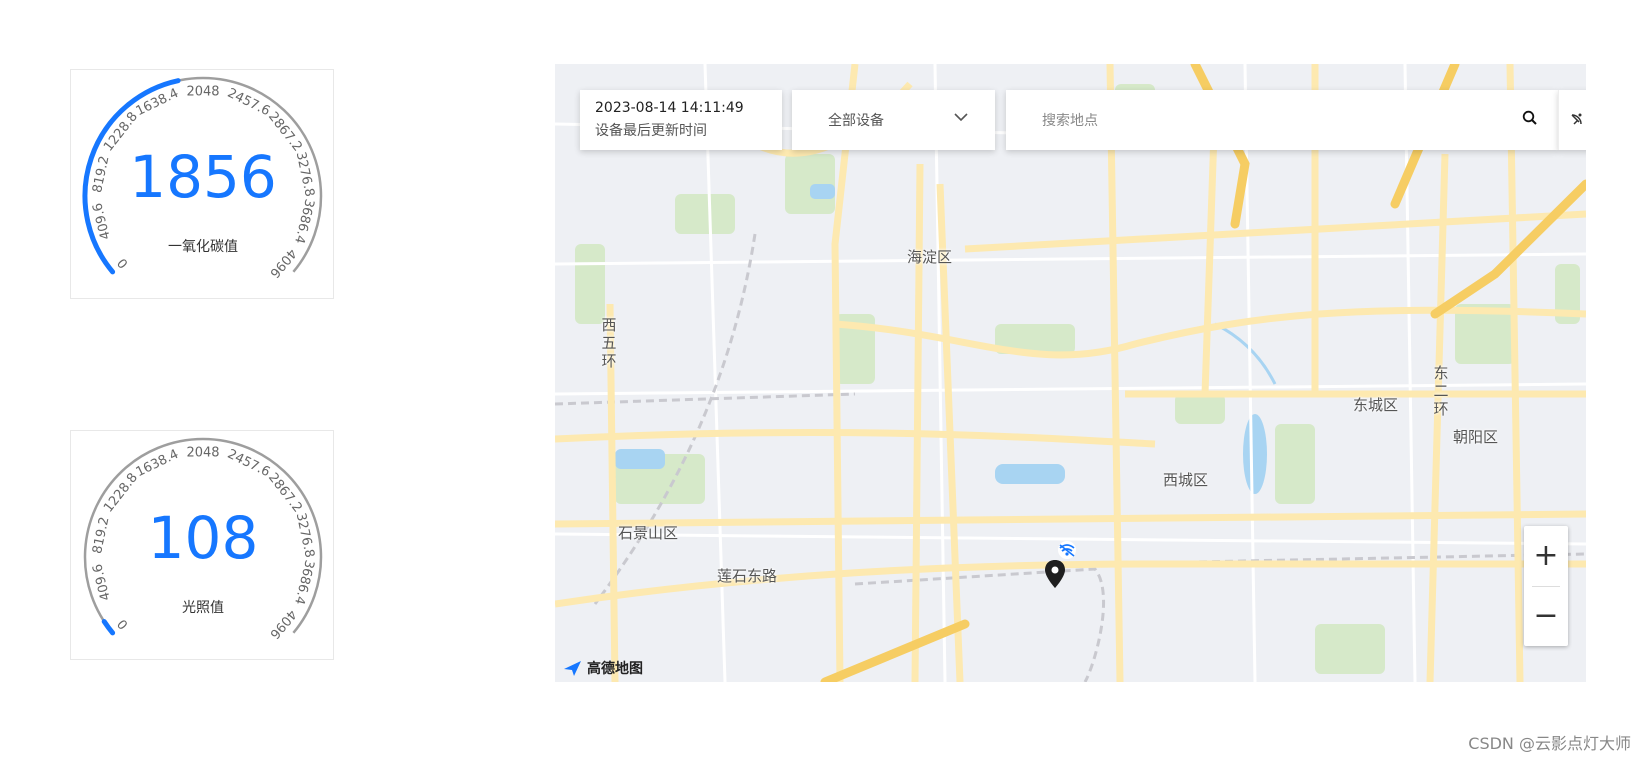 This screenshot has height=764, width=1645. I want to click on road-east-2nd-ring: 东二环, so click(1441, 391).